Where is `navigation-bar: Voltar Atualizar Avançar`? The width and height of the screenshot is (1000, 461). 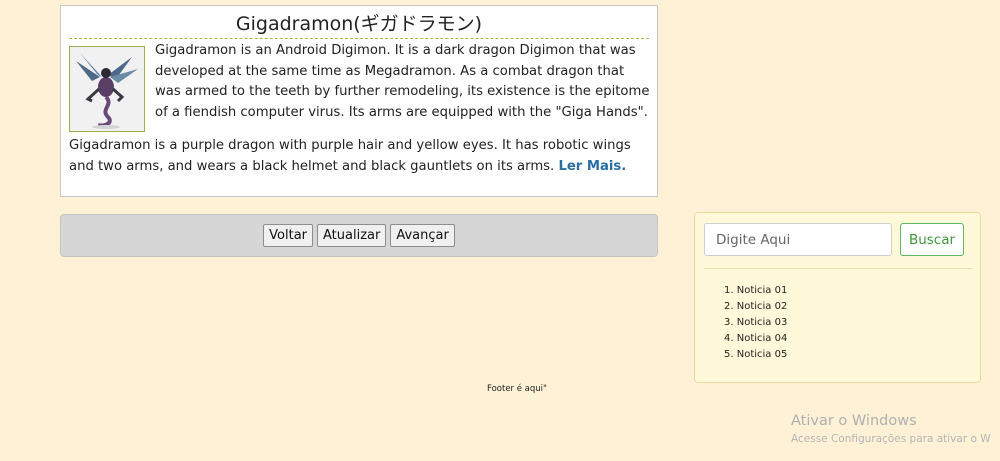 navigation-bar: Voltar Atualizar Avançar is located at coordinates (359, 235).